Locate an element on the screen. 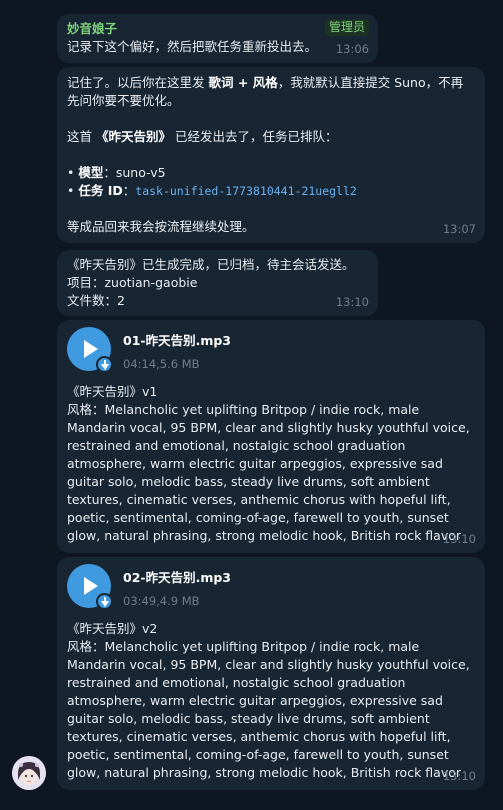 The width and height of the screenshot is (503, 810). message-text: 文件数：2 is located at coordinates (96, 300).